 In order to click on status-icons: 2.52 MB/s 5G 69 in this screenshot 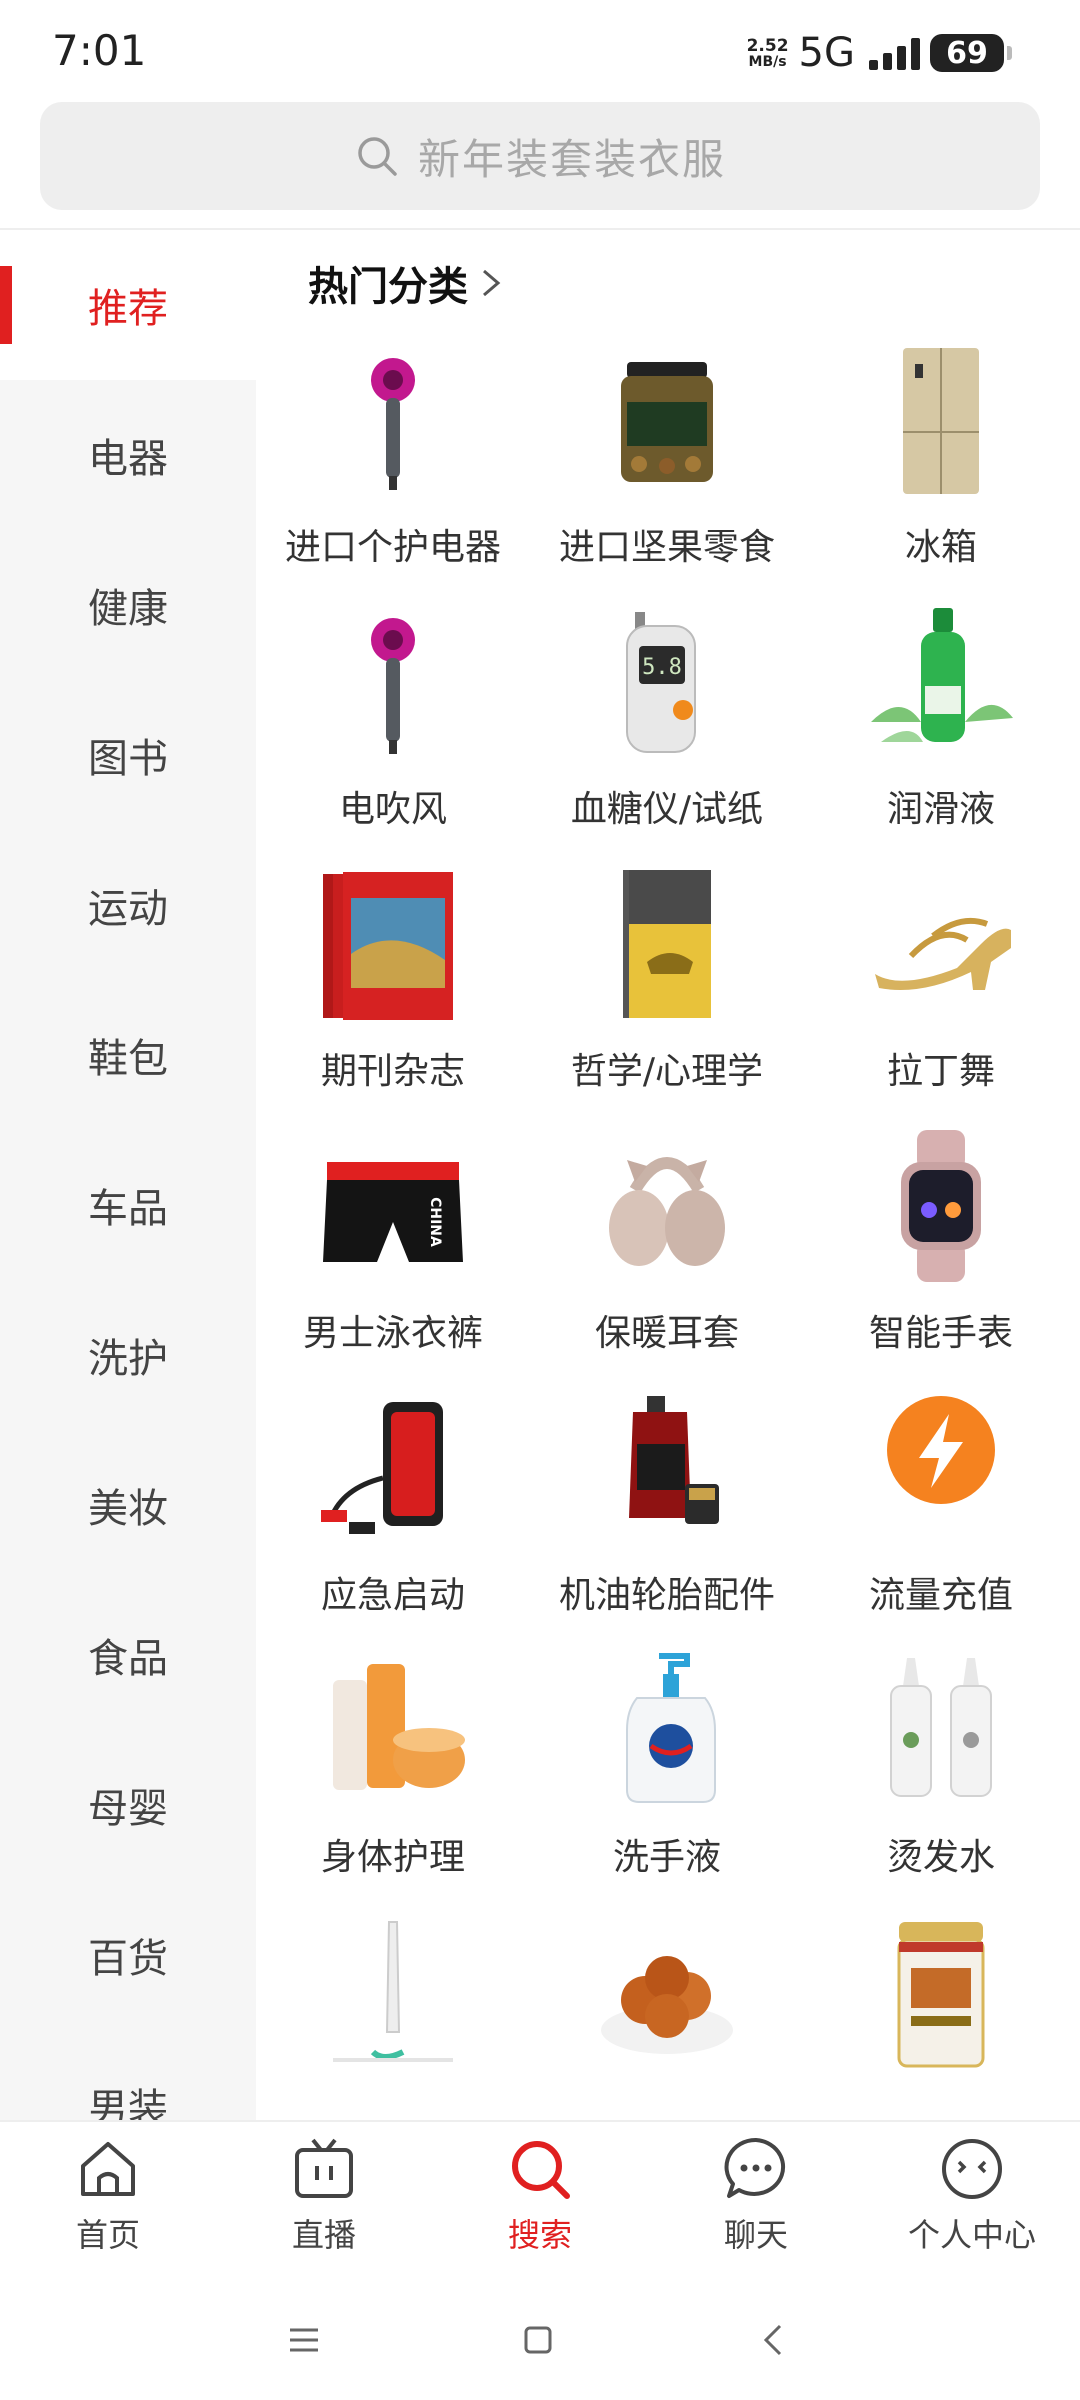, I will do `click(879, 53)`.